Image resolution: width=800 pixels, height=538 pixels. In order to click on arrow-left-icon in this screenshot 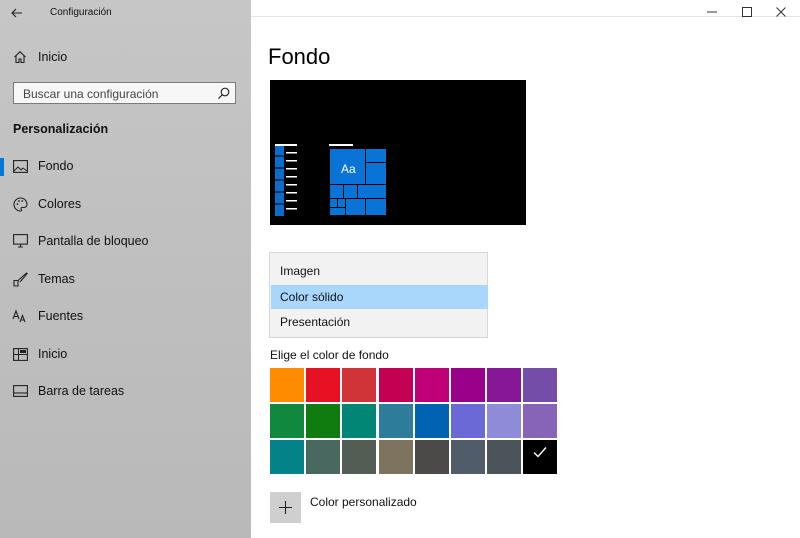, I will do `click(16, 13)`.